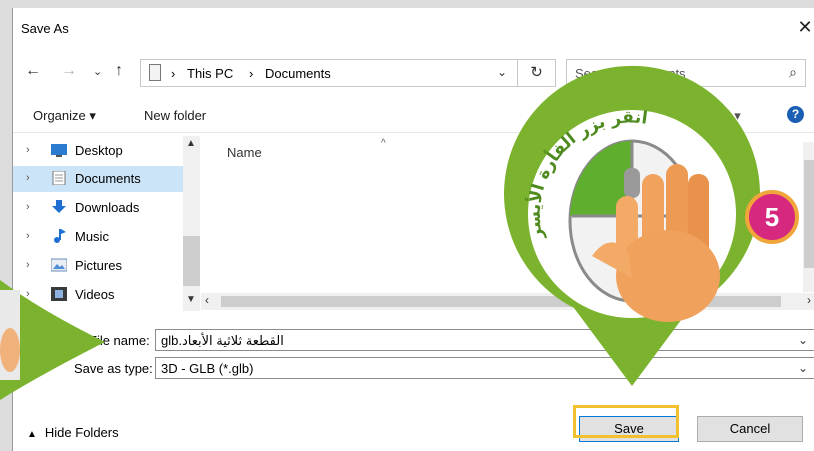 The height and width of the screenshot is (451, 814). Describe the element at coordinates (59, 206) in the screenshot. I see `downloads-icon` at that location.